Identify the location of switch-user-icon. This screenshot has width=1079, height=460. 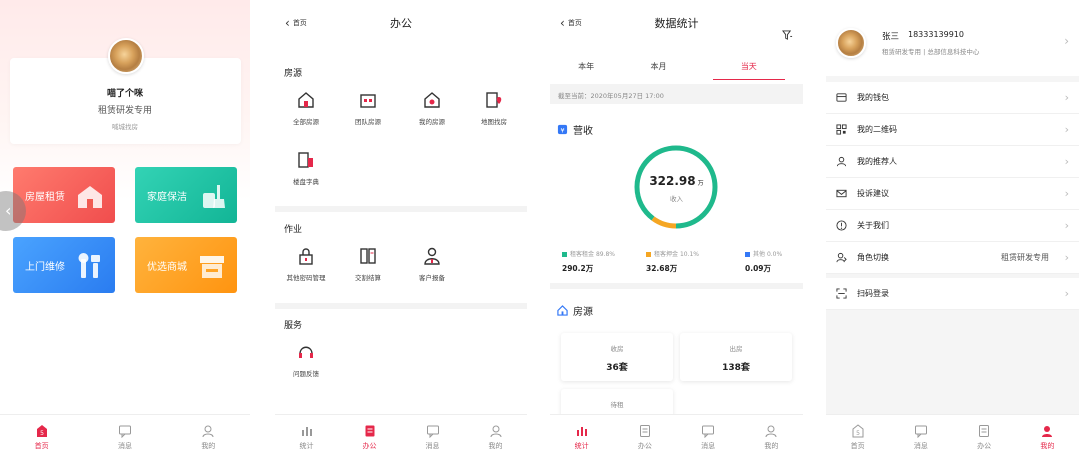
(841, 257).